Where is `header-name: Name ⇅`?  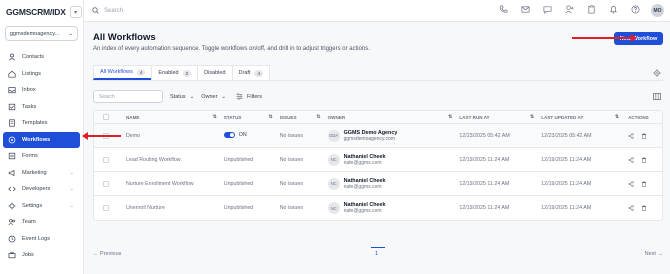 header-name: Name ⇅ is located at coordinates (169, 117).